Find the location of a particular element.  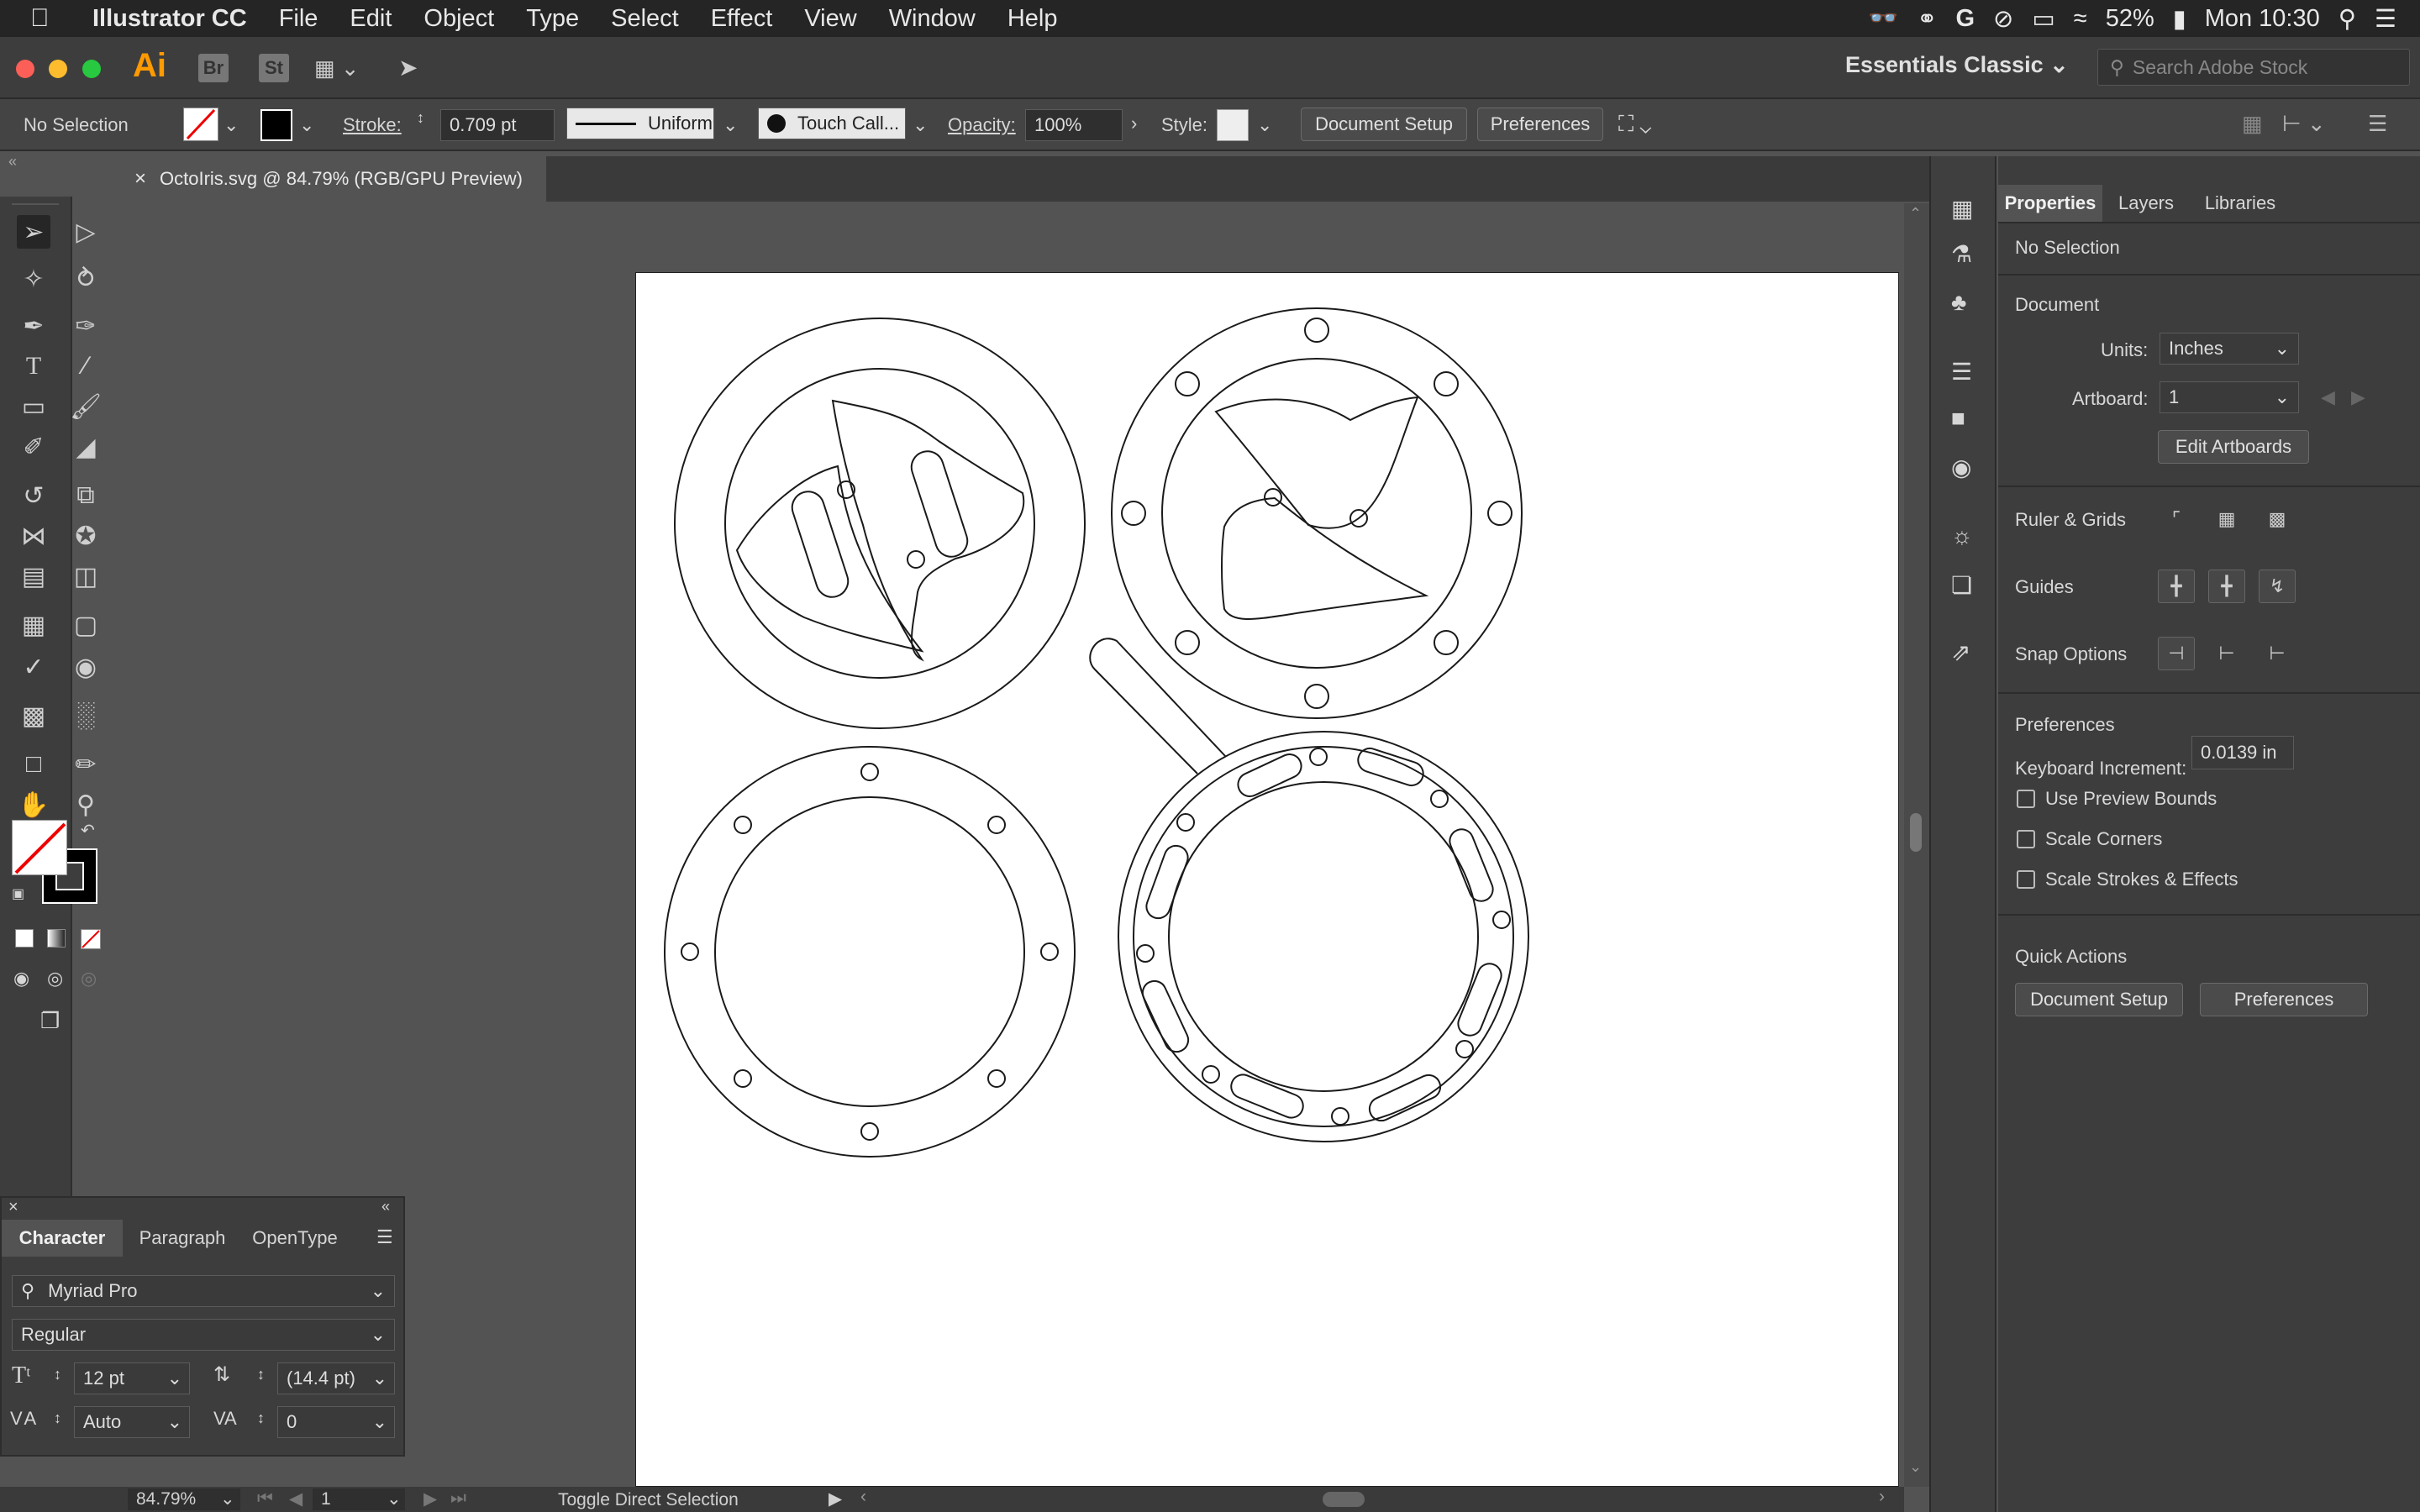

bridge-button: Br is located at coordinates (214, 68).